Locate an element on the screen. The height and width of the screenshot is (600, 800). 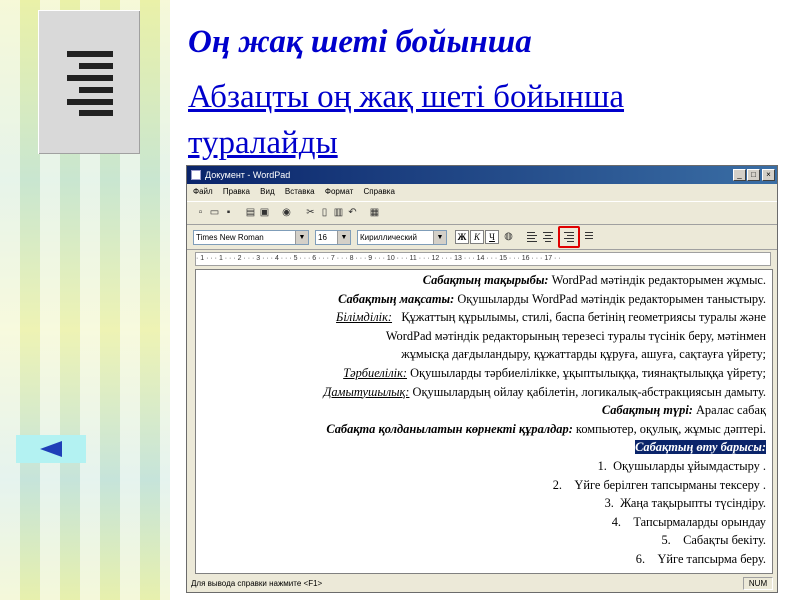
menu-bar: Файл Правка Вид Вставка Формат Справка is located at coordinates (482, 192).